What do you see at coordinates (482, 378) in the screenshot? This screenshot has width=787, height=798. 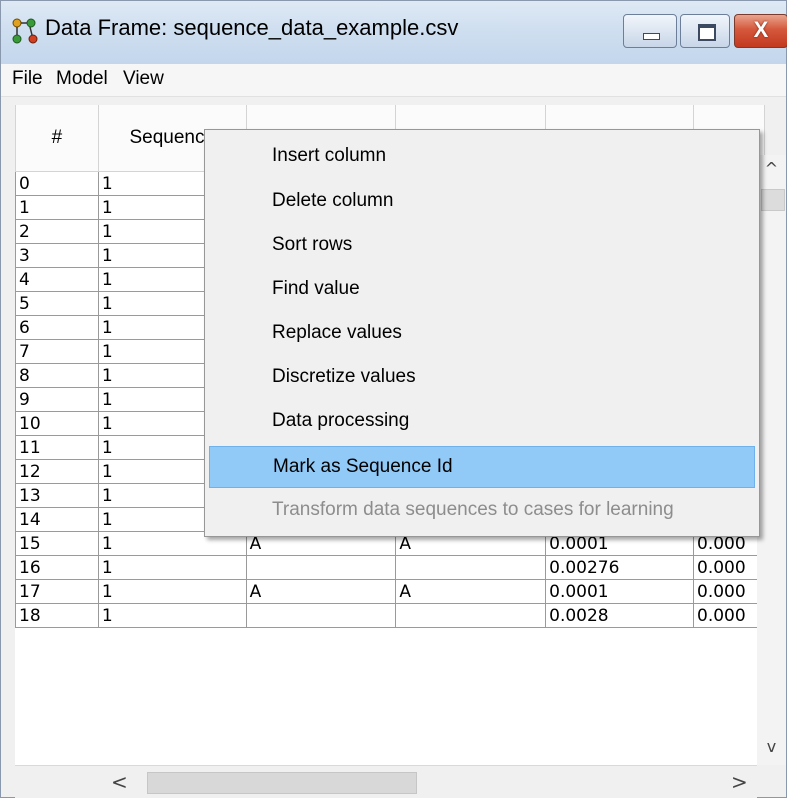 I see `menu-item-discretize-values: Discretize values` at bounding box center [482, 378].